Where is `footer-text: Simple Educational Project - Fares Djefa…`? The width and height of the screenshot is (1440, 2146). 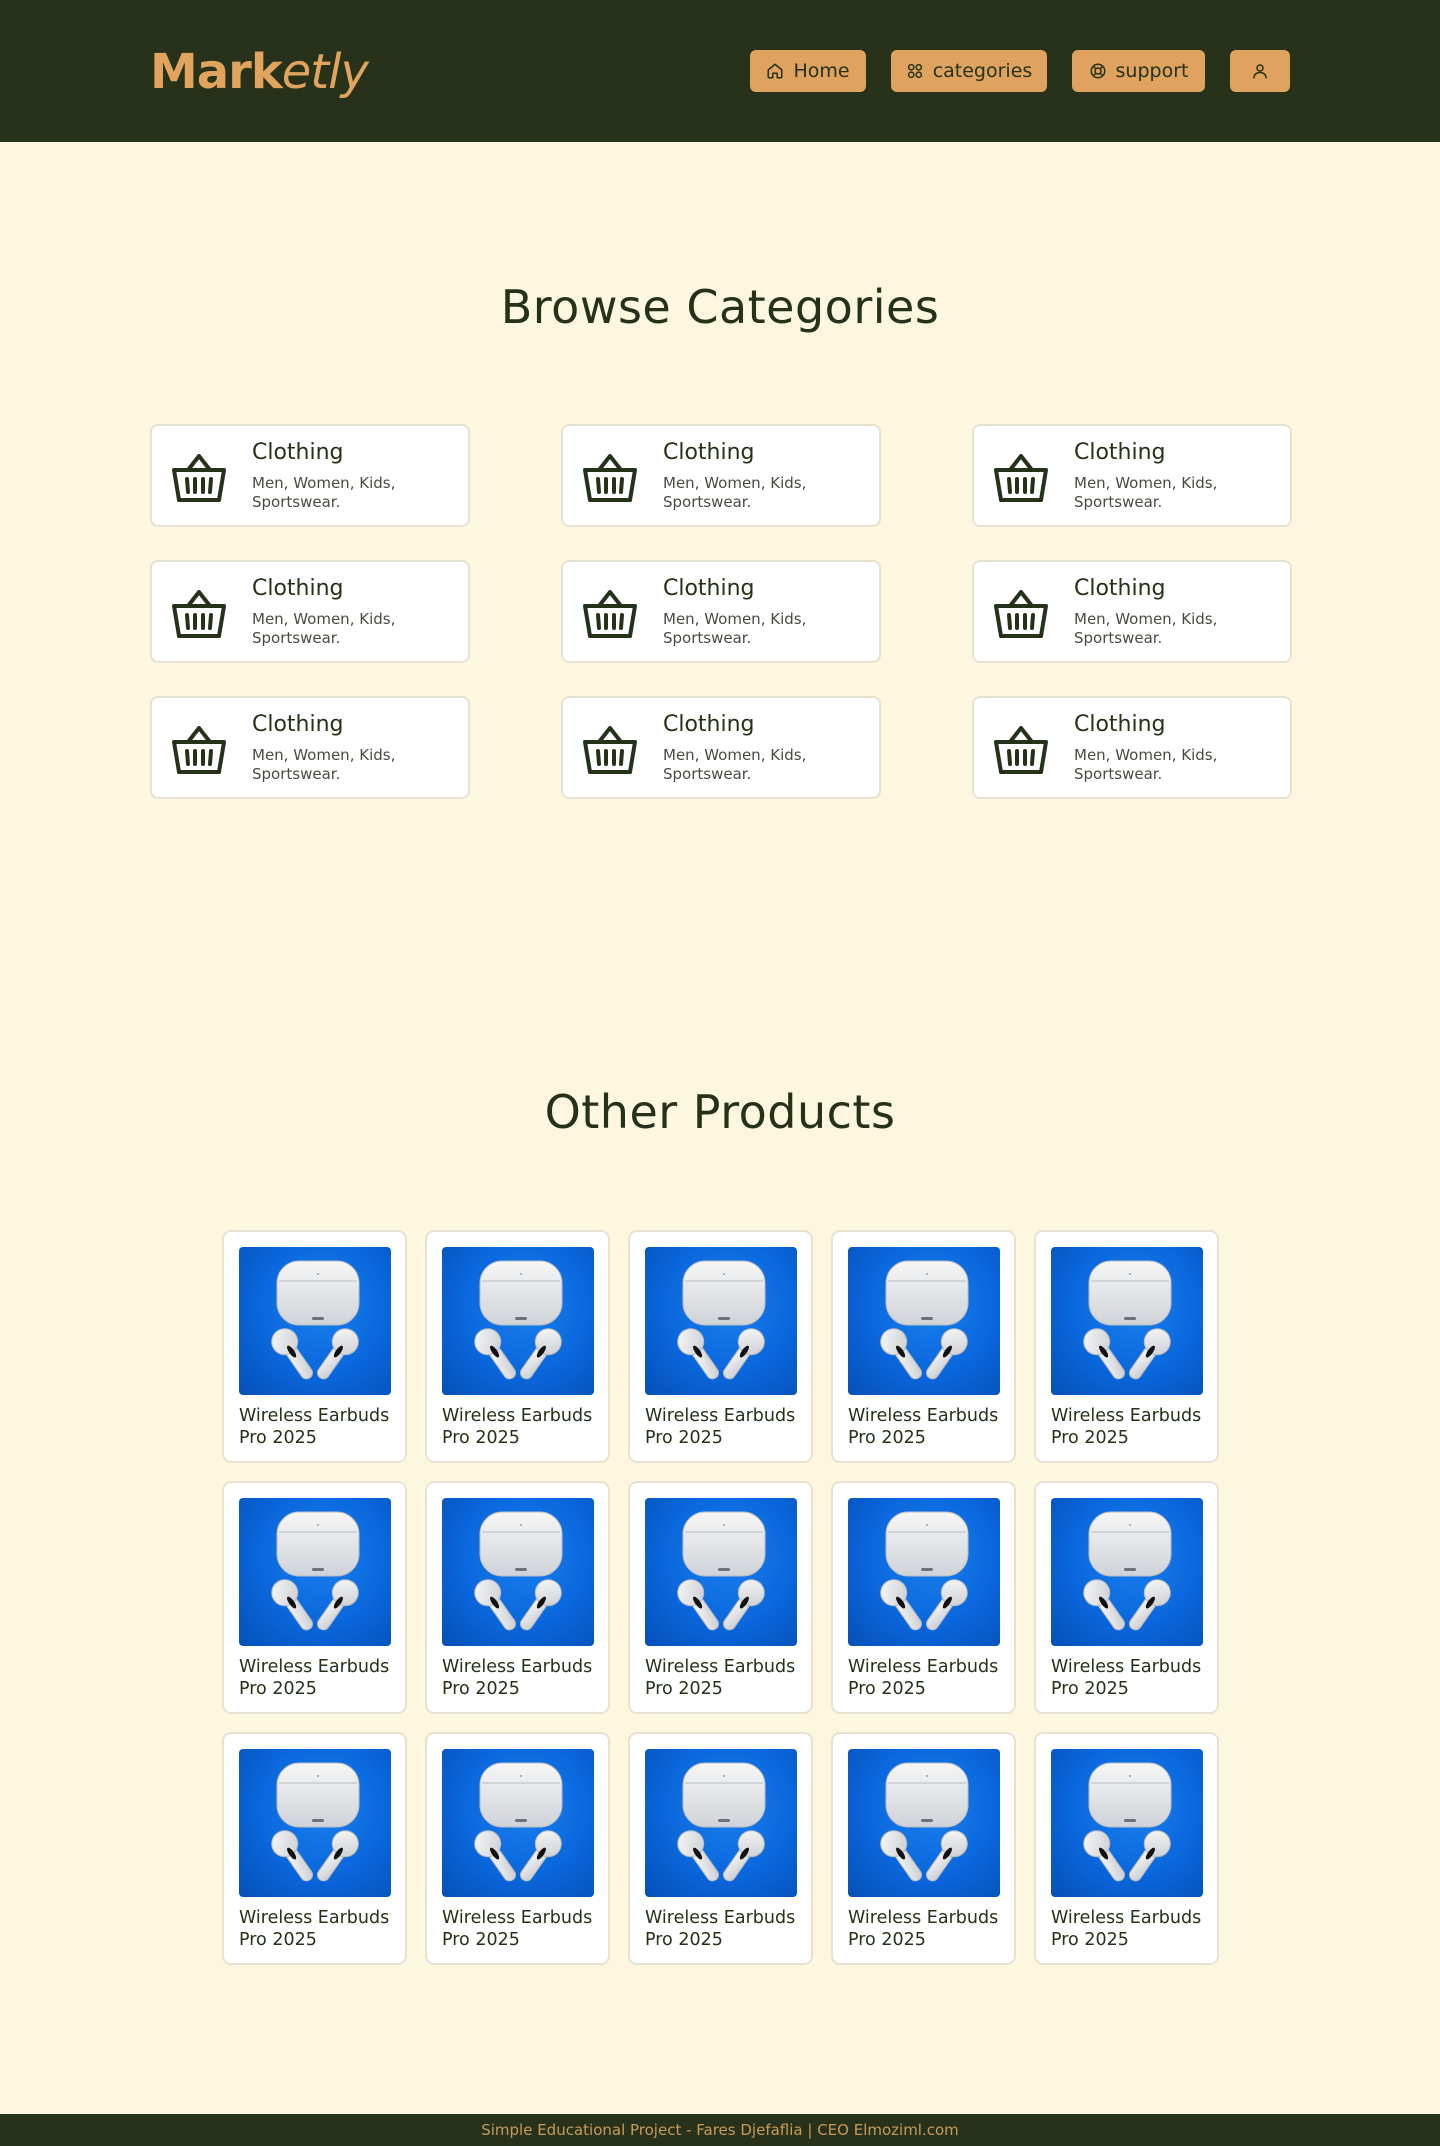 footer-text: Simple Educational Project - Fares Djefa… is located at coordinates (720, 2130).